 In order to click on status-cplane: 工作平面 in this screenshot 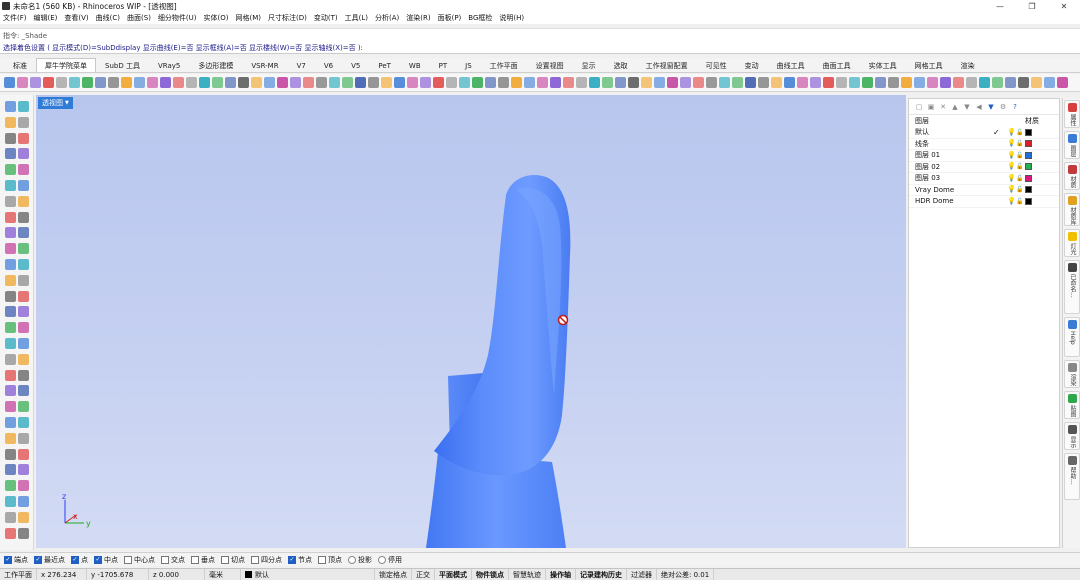, I will do `click(18, 574)`.